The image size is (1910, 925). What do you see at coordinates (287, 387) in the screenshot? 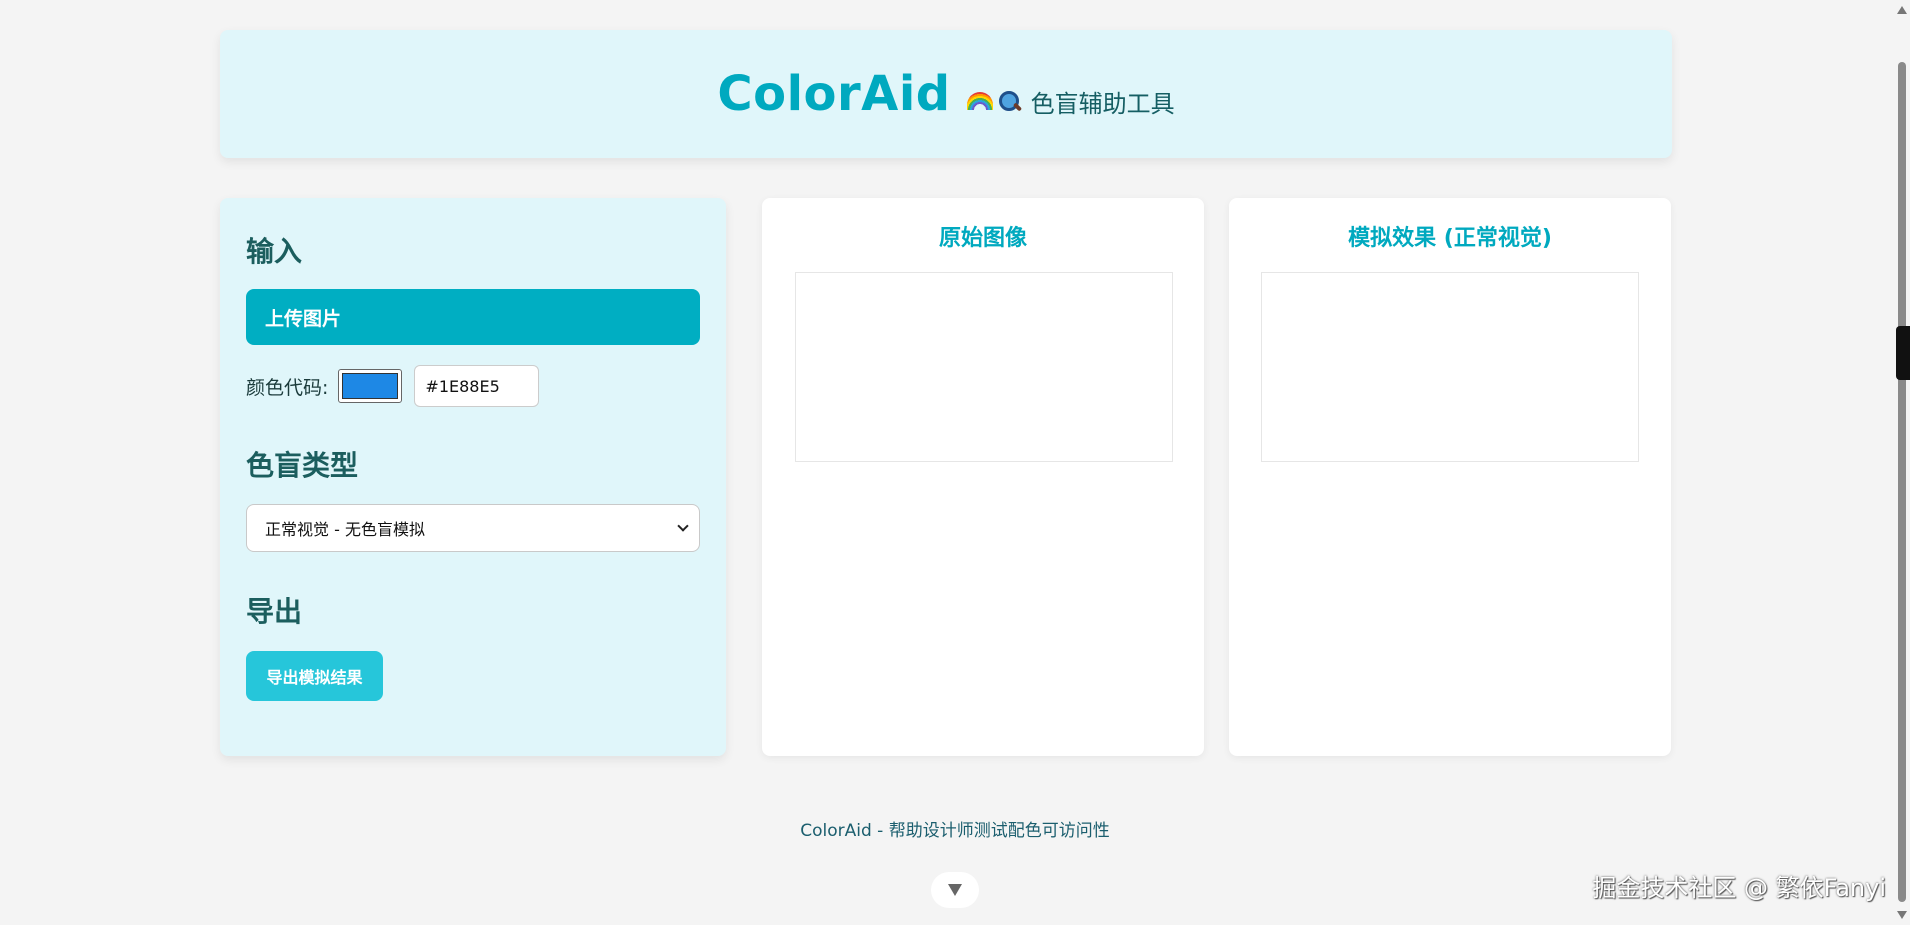
I see `color-code-label: 颜色代码:` at bounding box center [287, 387].